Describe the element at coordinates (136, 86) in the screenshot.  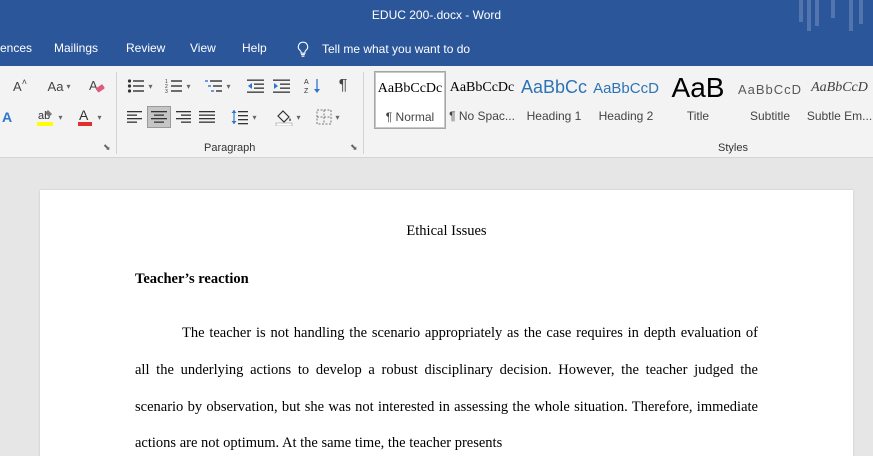
I see `bullet-list-icon` at that location.